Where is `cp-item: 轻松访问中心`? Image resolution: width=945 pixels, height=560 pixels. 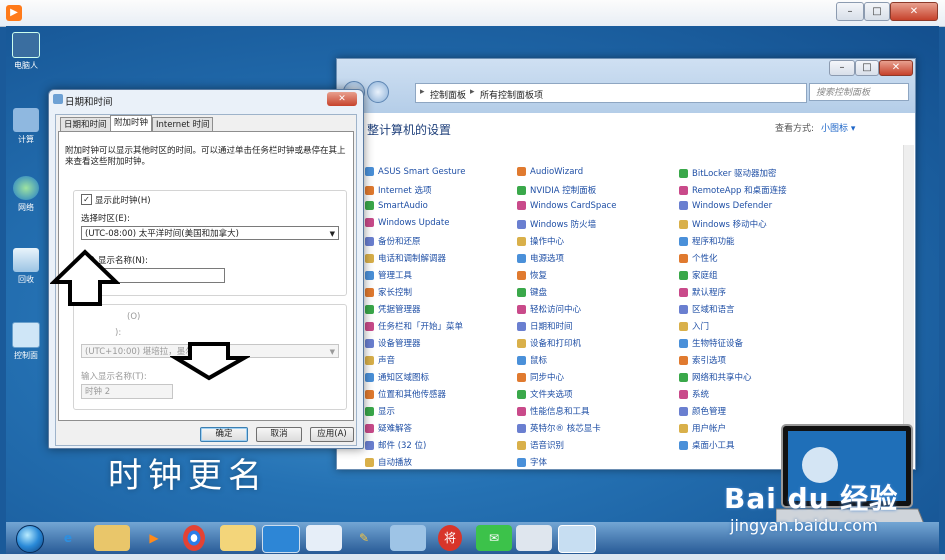 cp-item: 轻松访问中心 is located at coordinates (549, 309).